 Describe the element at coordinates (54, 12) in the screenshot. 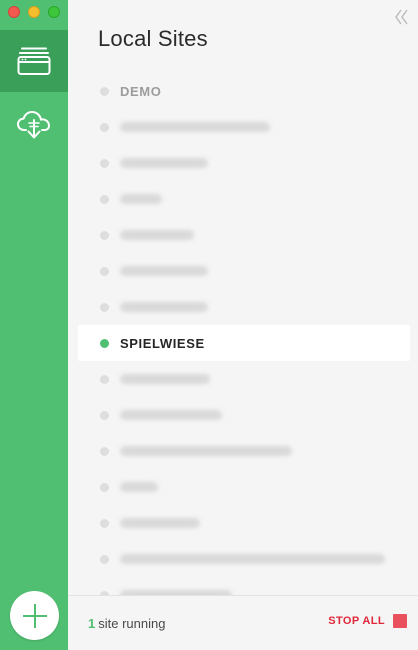

I see `maximize-window-button` at that location.